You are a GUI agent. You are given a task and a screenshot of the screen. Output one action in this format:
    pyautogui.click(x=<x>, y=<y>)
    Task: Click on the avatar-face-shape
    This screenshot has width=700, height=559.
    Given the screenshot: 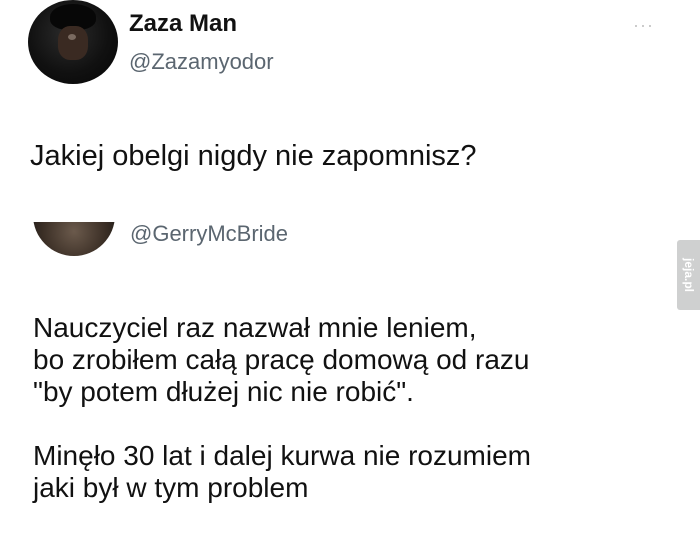 What is the action you would take?
    pyautogui.click(x=73, y=43)
    